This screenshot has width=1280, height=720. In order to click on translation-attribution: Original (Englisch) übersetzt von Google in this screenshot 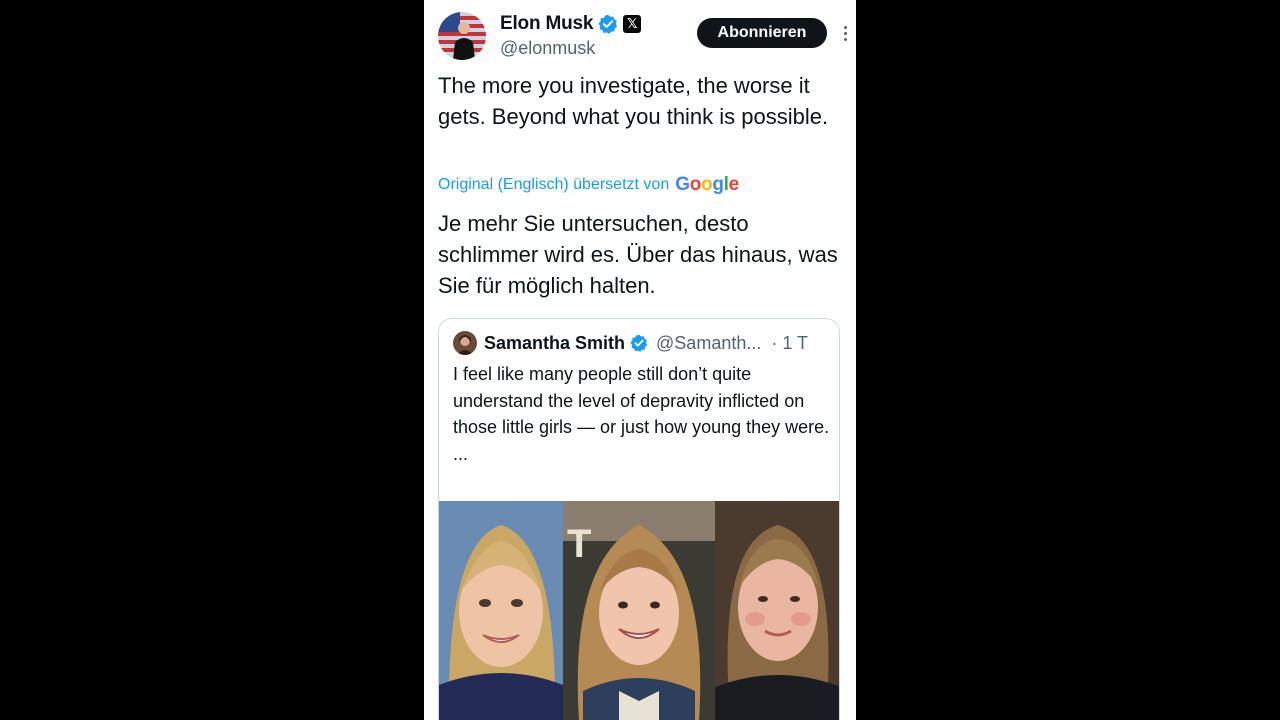, I will do `click(588, 185)`.